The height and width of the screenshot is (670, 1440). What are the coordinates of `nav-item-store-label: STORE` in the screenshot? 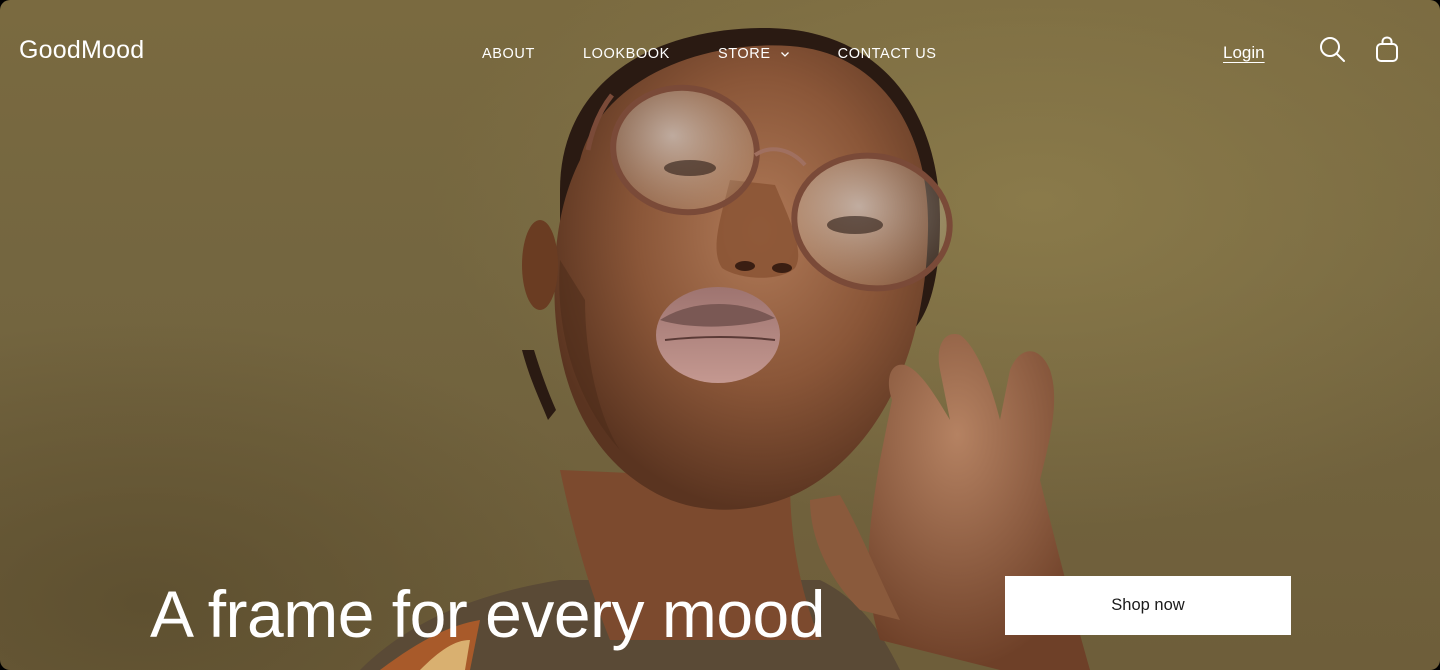 It's located at (744, 54).